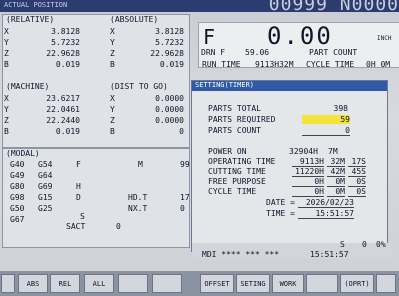  I want to click on feed-value: 0.00, so click(300, 36).